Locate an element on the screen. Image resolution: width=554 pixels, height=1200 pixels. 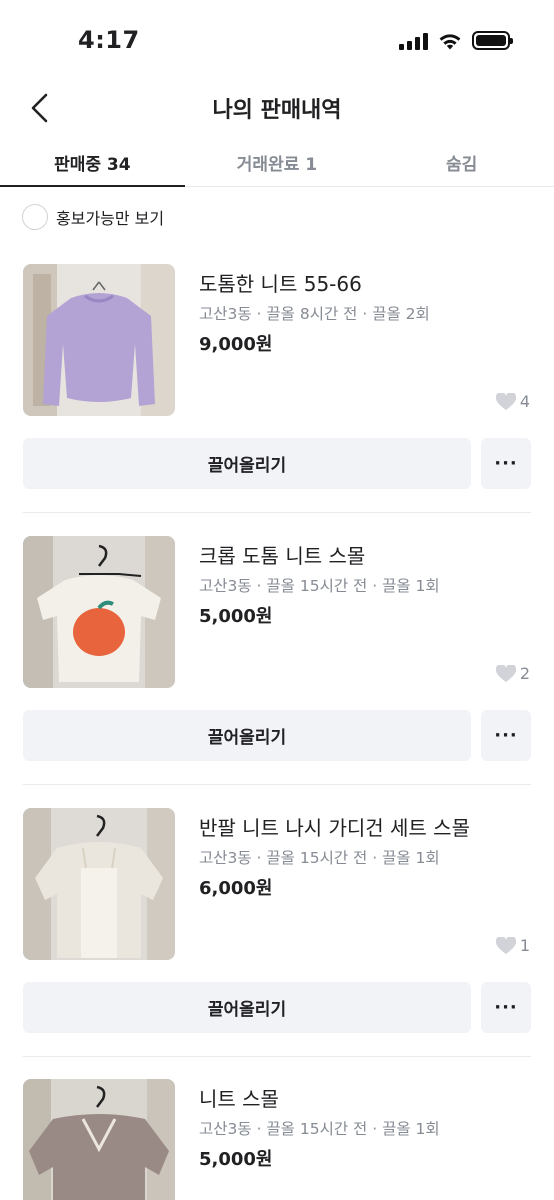
promotable-filter-toggle: 홍보가능만 보기 is located at coordinates (93, 217).